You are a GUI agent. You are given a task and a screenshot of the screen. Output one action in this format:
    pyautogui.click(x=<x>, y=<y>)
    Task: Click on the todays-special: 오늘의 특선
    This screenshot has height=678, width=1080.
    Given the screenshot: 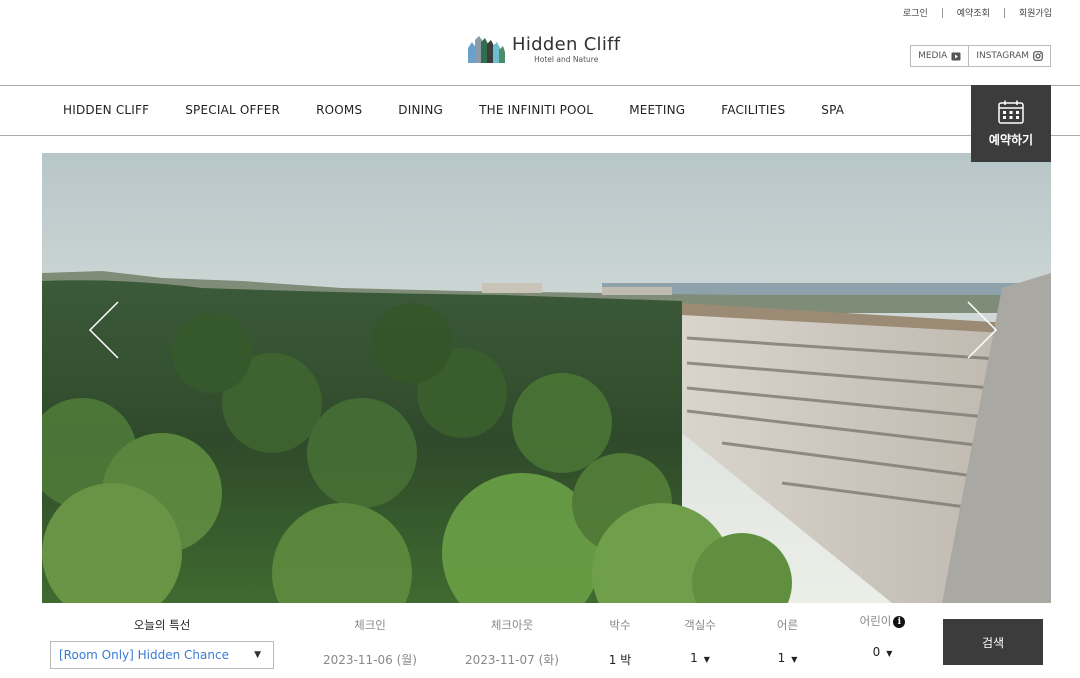 What is the action you would take?
    pyautogui.click(x=162, y=625)
    